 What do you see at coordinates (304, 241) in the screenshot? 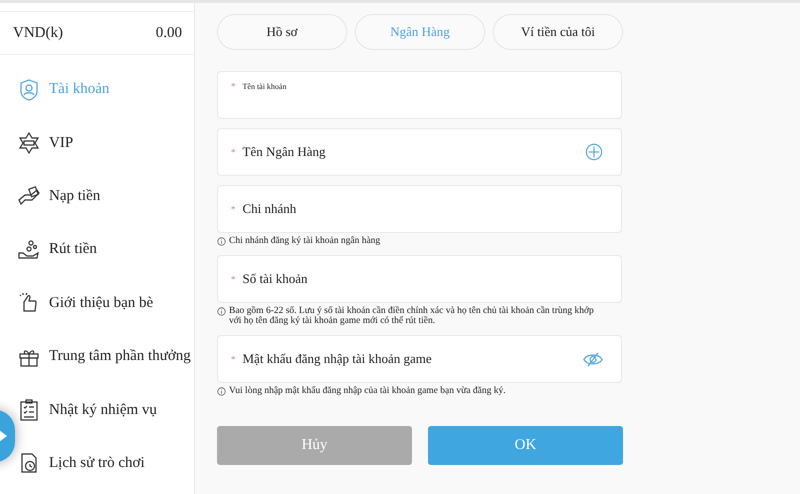
I see `hint-text: Chi nhánh đăng ký tài khoản ngân hàng` at bounding box center [304, 241].